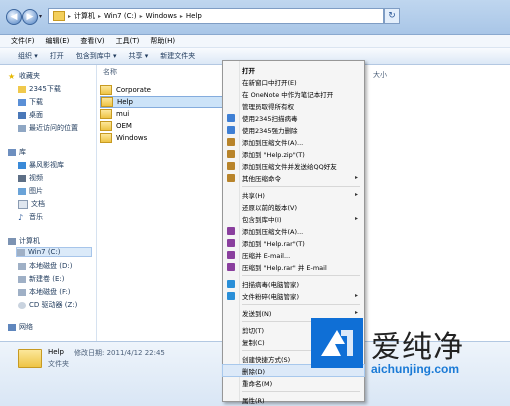 This screenshot has width=510, height=406. Describe the element at coordinates (380, 75) in the screenshot. I see `column-header-size: 大小` at that location.